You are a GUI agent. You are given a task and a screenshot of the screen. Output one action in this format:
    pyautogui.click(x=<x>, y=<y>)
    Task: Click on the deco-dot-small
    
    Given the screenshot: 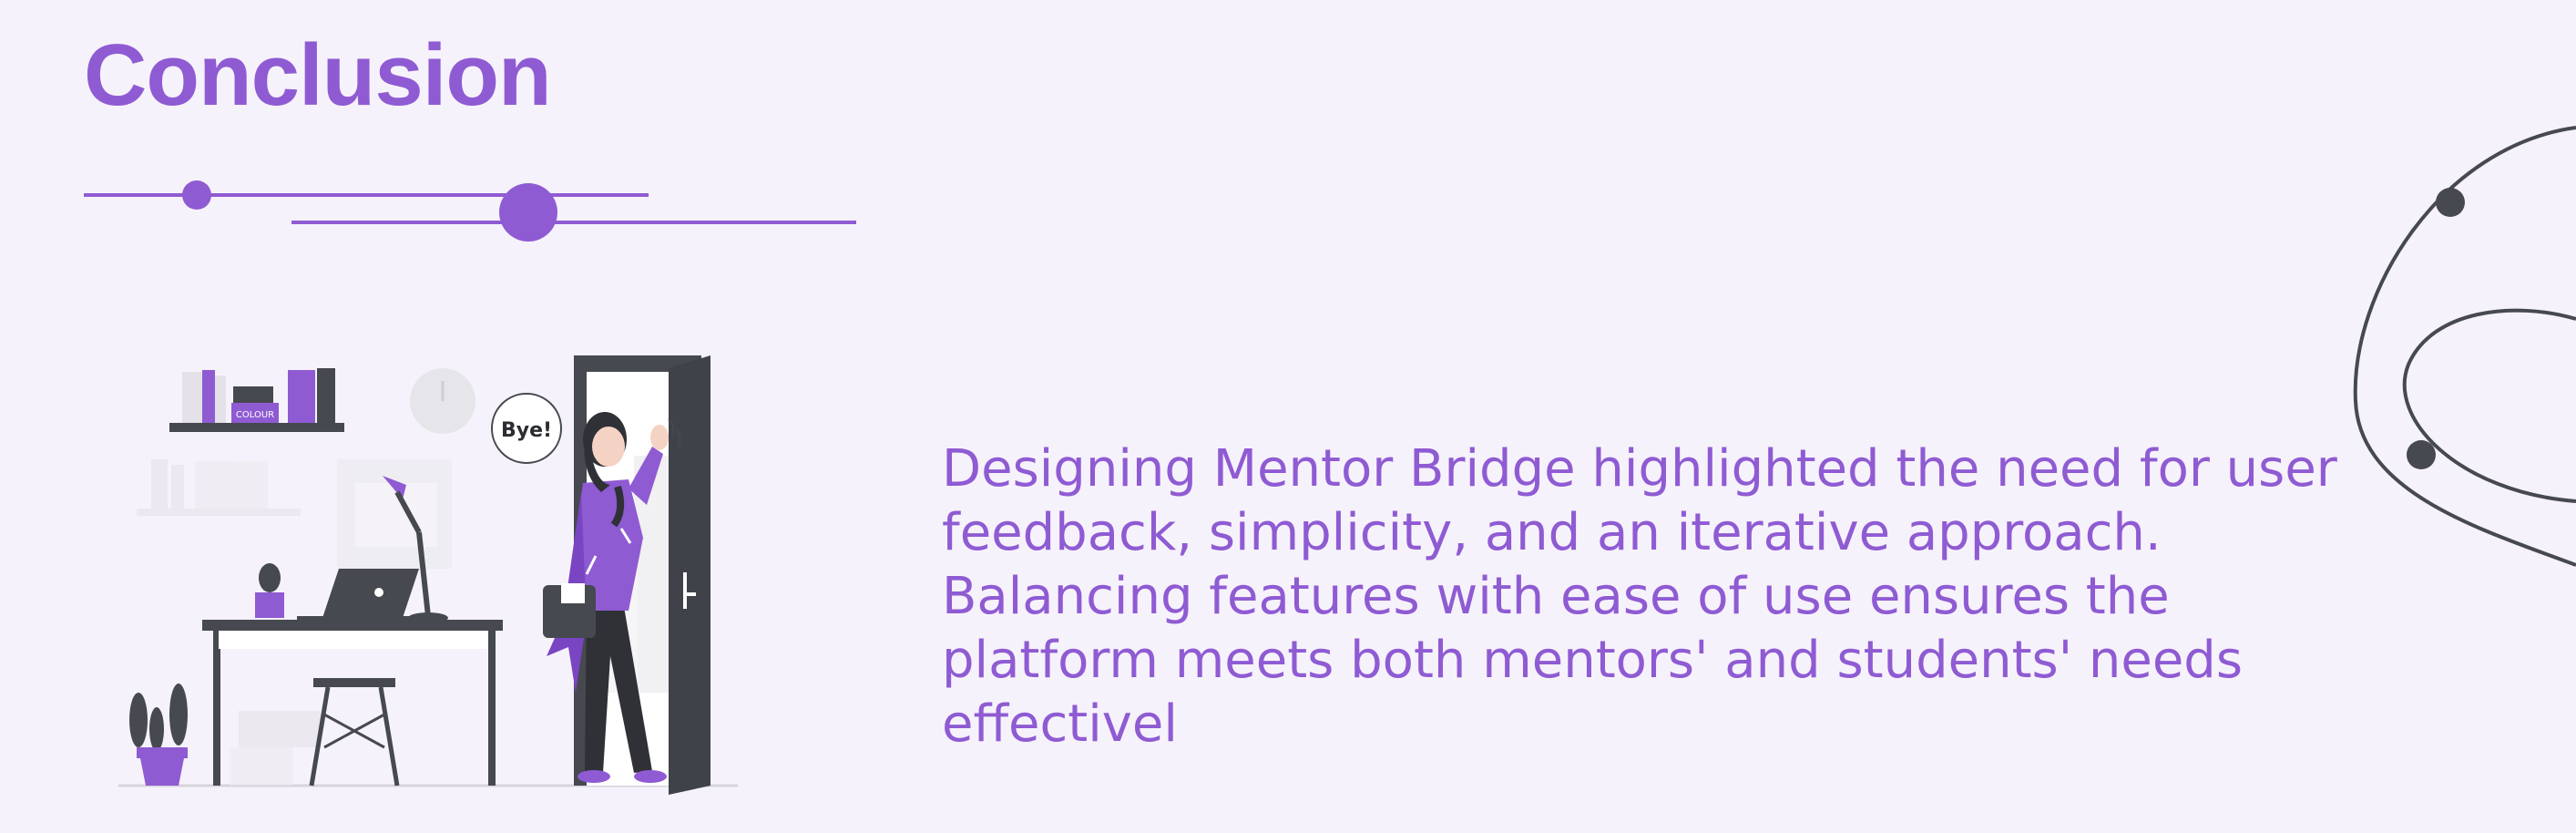 What is the action you would take?
    pyautogui.click(x=197, y=195)
    